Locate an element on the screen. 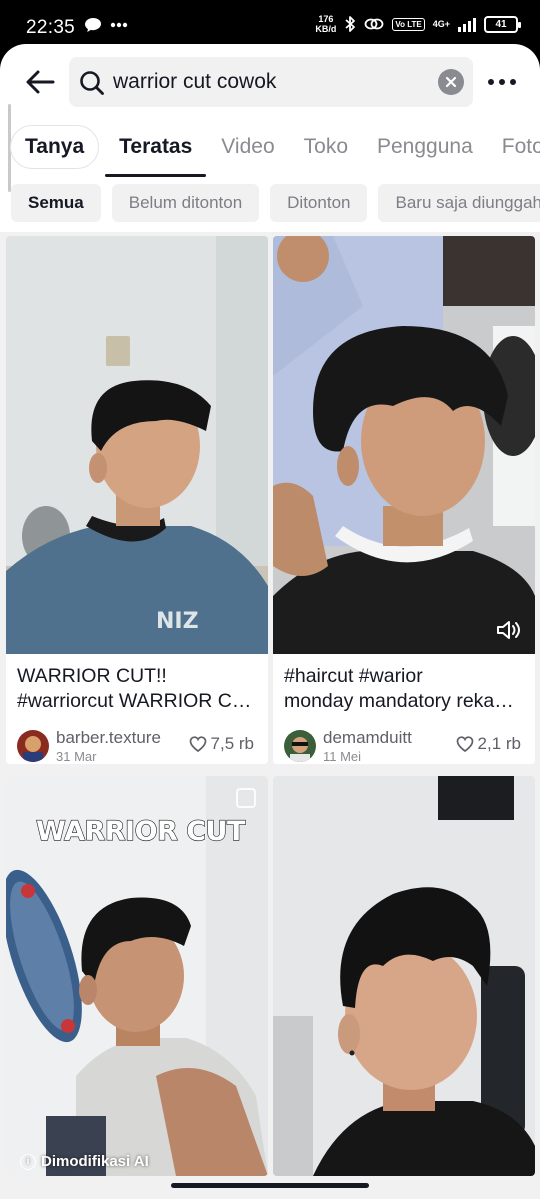  status-right: 176 KB/d Vo LTE 4G+ 41 is located at coordinates (418, 24).